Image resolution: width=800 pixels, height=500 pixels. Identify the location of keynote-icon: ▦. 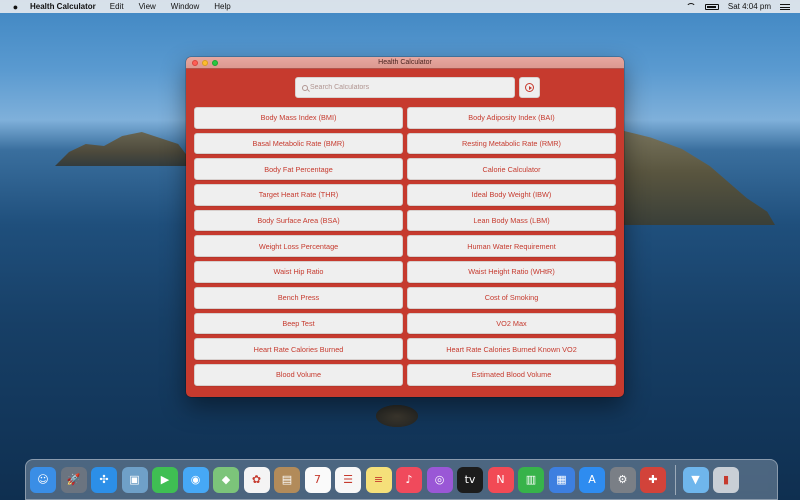
(561, 479).